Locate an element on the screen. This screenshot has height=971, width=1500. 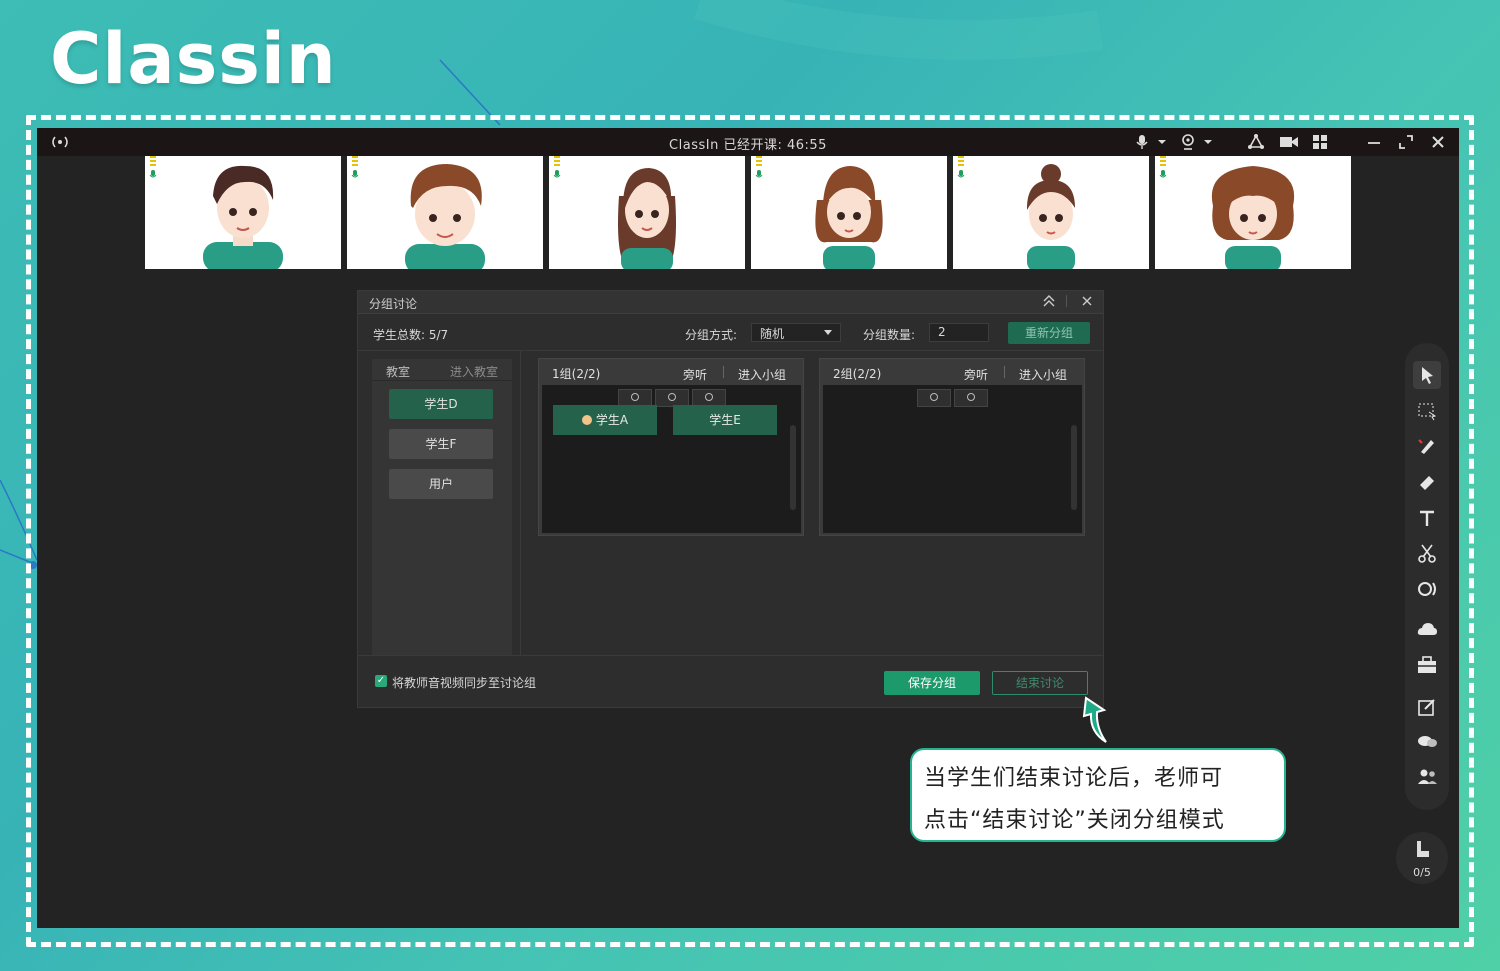
footer-divider is located at coordinates (730, 655).